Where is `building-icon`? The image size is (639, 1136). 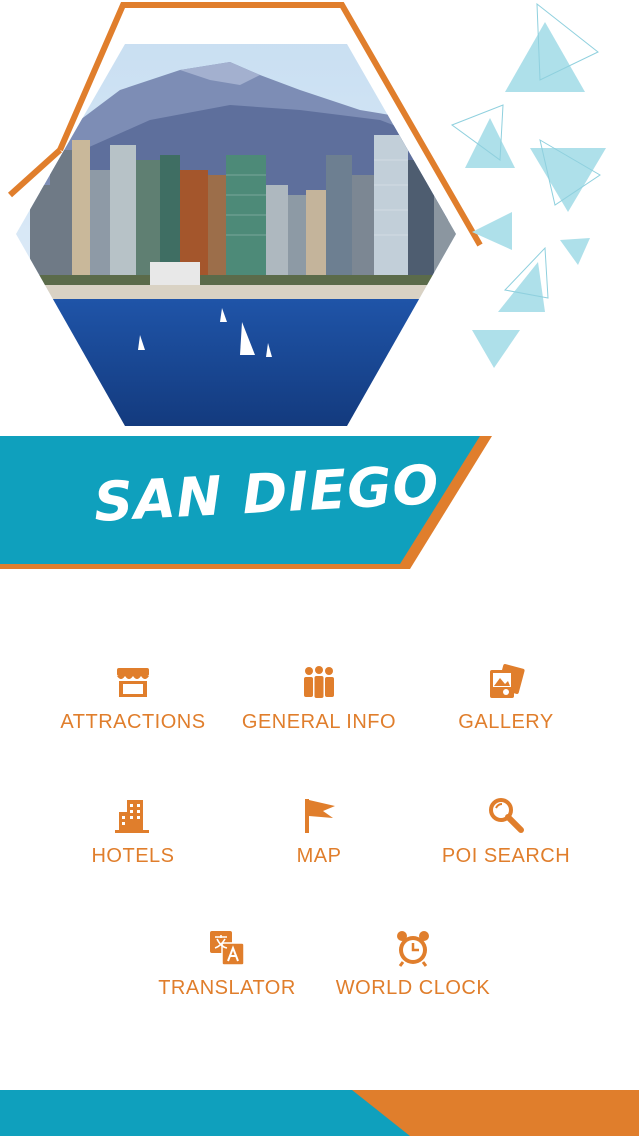 building-icon is located at coordinates (132, 816).